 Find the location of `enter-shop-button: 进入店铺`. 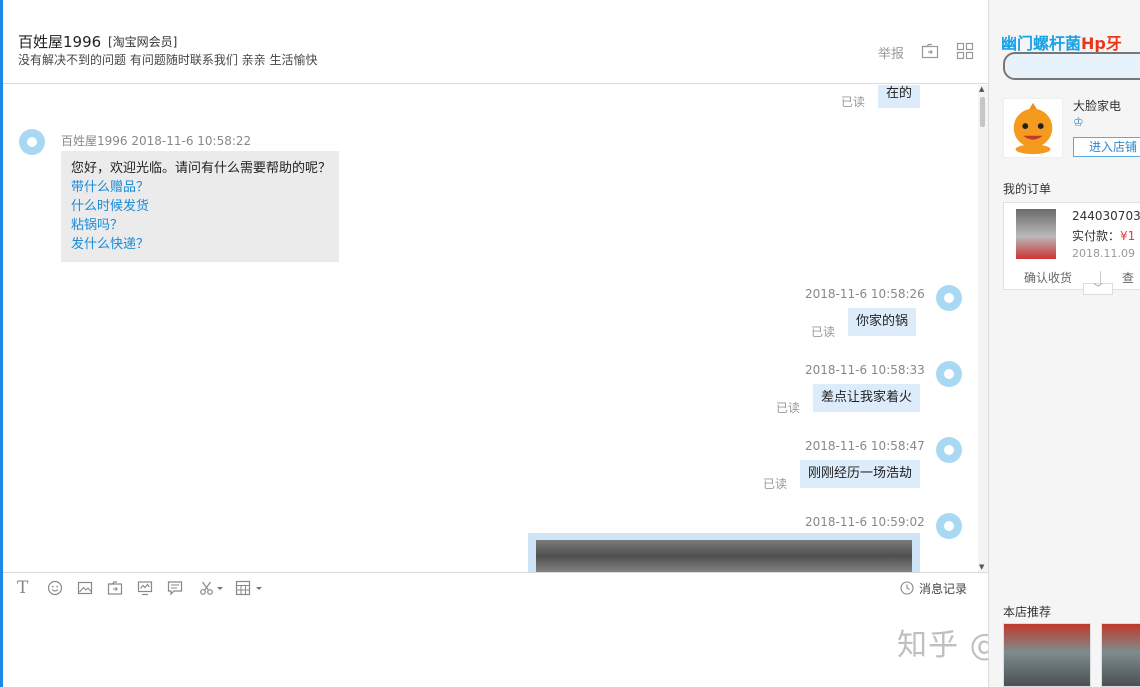

enter-shop-button: 进入店铺 is located at coordinates (1106, 147).